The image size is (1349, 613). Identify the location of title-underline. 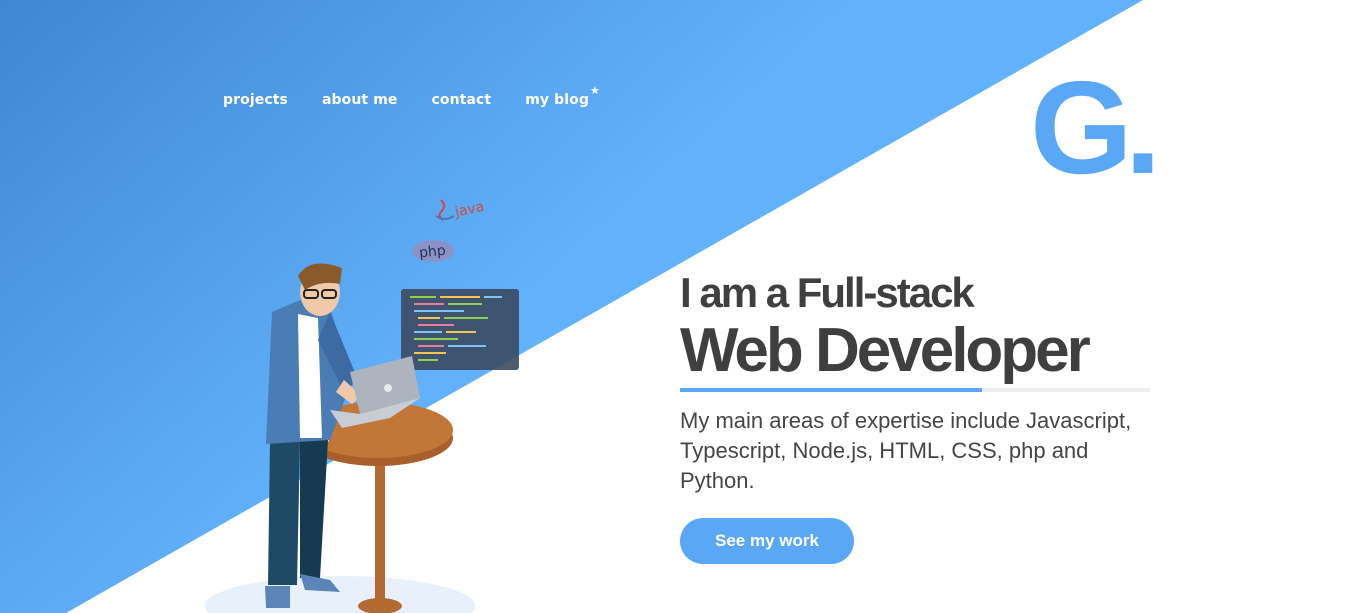
(915, 390).